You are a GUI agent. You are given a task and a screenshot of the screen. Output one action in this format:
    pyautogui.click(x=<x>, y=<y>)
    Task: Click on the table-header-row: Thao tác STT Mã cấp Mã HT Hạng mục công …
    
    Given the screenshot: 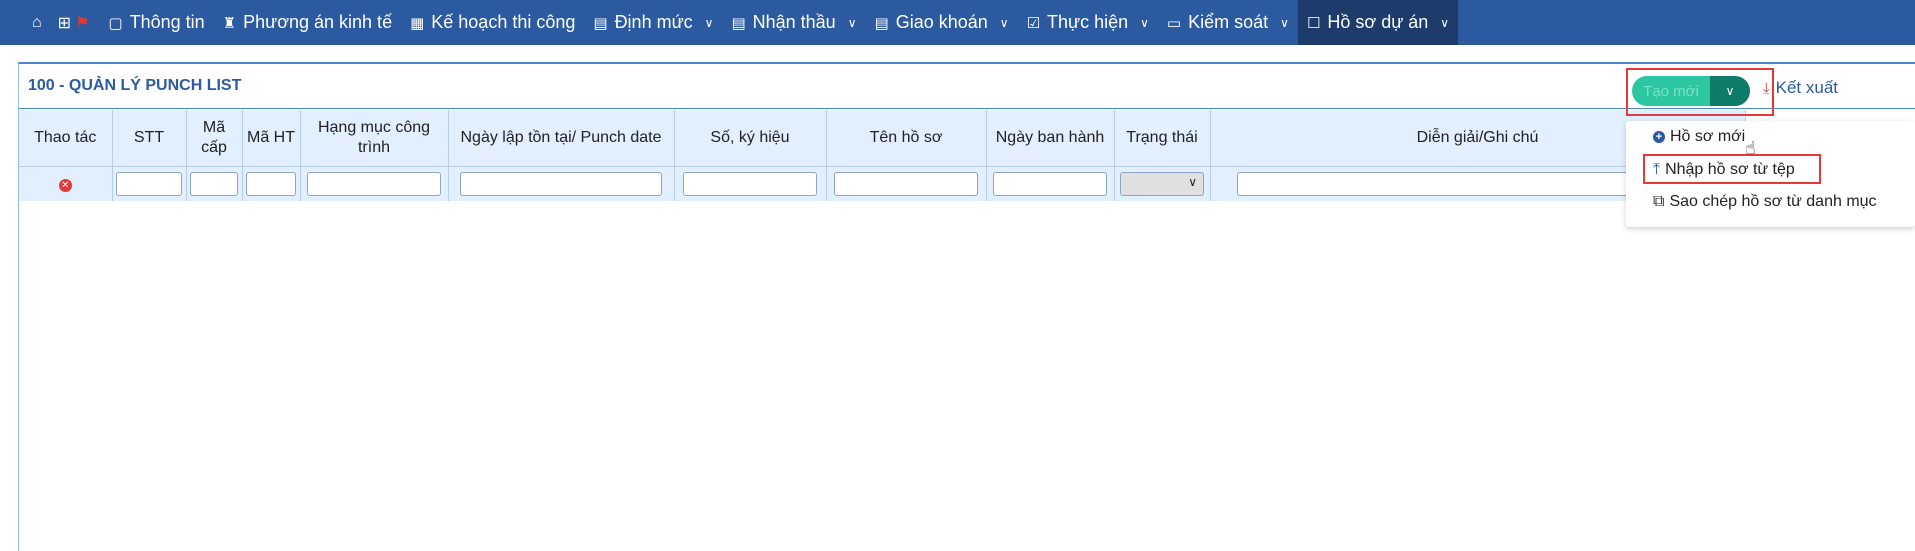 What is the action you would take?
    pyautogui.click(x=882, y=138)
    